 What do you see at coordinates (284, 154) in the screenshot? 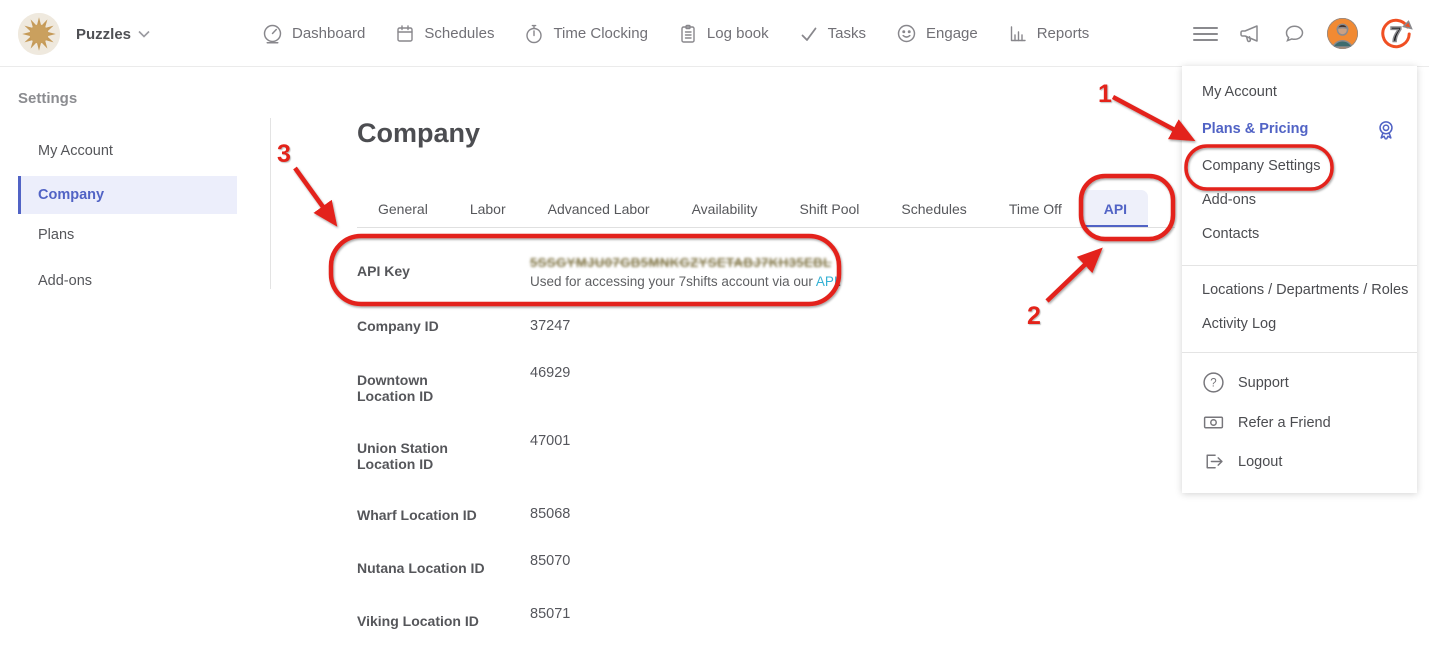
I see `annotation-step-3: 3` at bounding box center [284, 154].